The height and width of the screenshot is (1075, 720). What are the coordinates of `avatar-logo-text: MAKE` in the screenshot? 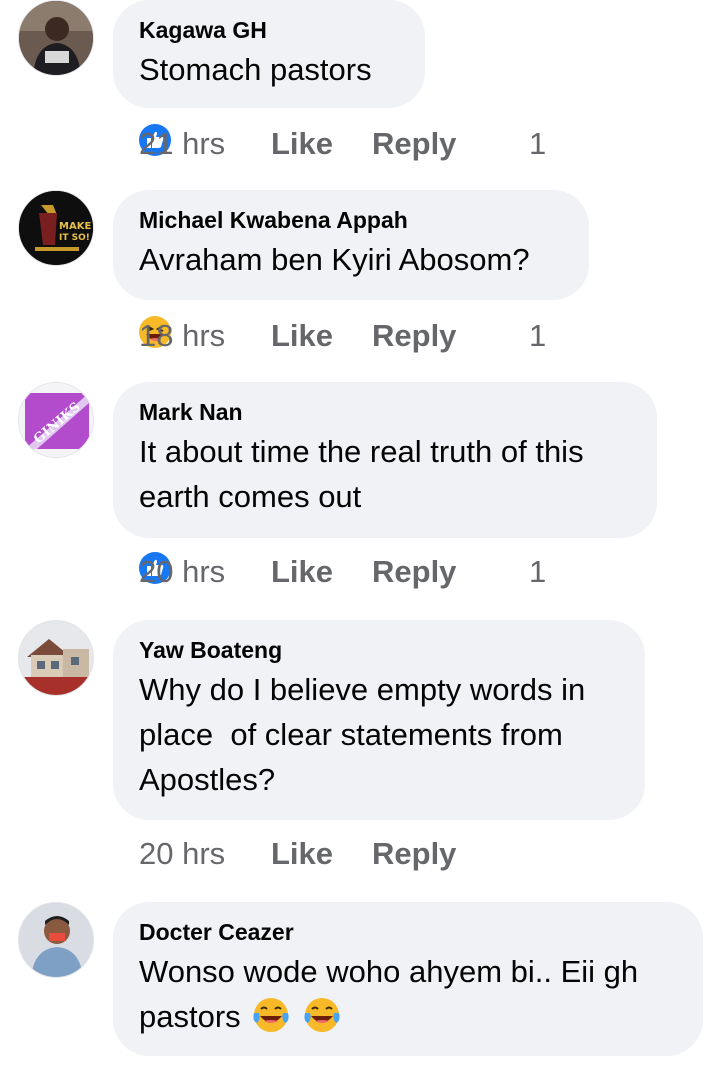 It's located at (75, 226).